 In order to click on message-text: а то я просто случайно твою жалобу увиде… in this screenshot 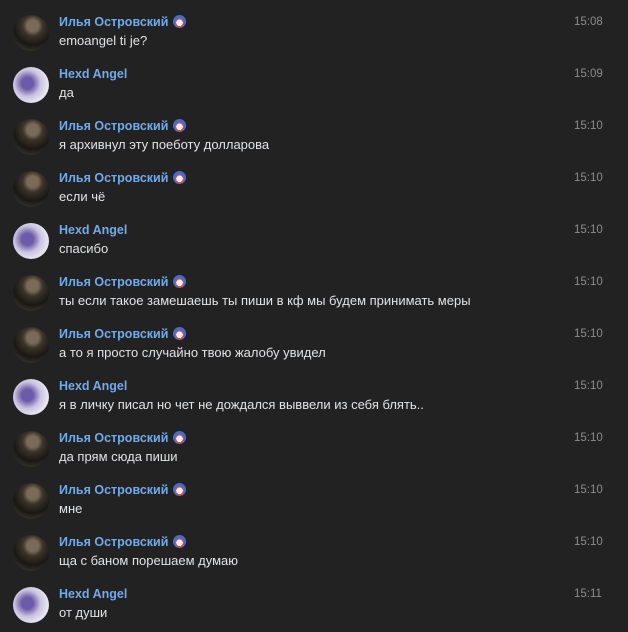, I will do `click(192, 352)`.